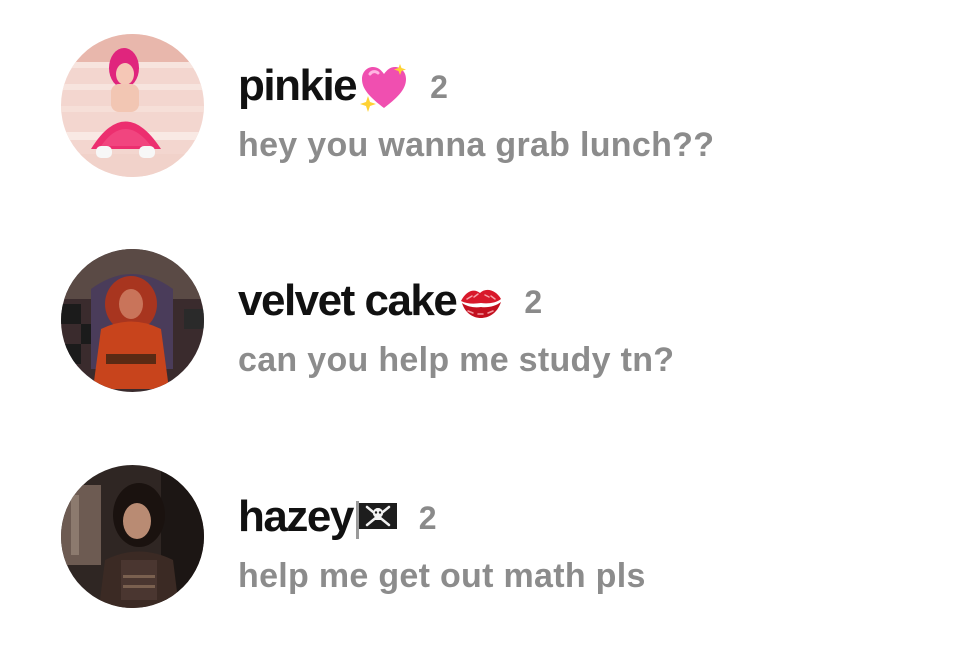  I want to click on kiss-mark-icon, so click(481, 303).